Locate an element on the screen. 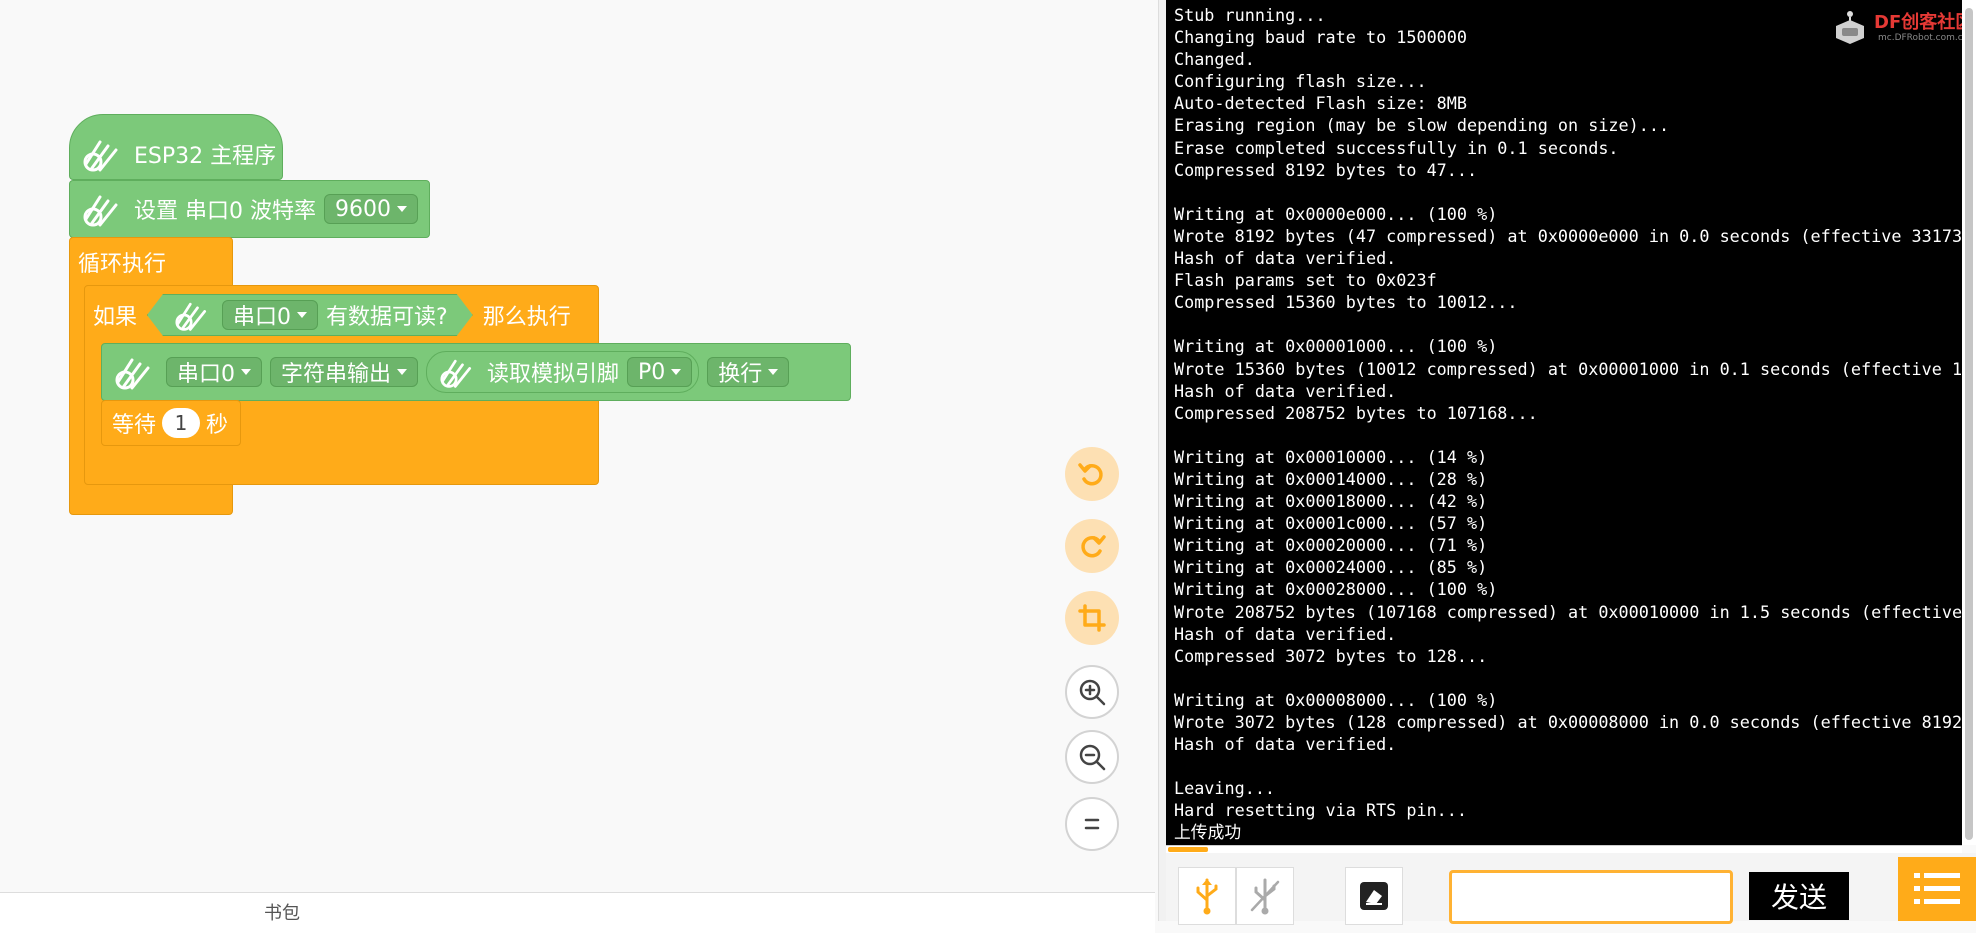 The image size is (1976, 933). print-port-dropdown: 串口0 is located at coordinates (214, 372).